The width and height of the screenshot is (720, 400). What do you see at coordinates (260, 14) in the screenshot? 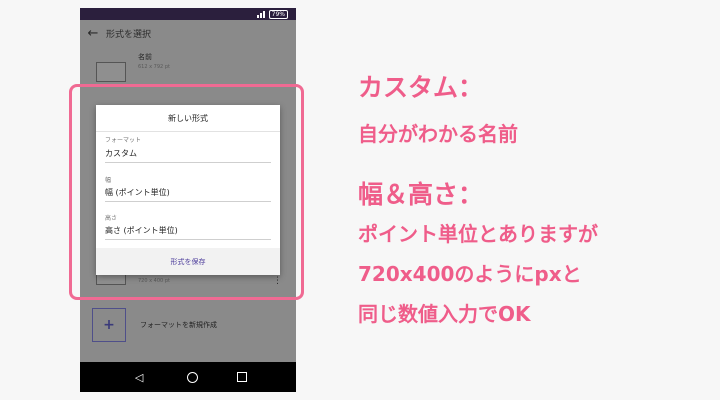
I see `signal-icon` at bounding box center [260, 14].